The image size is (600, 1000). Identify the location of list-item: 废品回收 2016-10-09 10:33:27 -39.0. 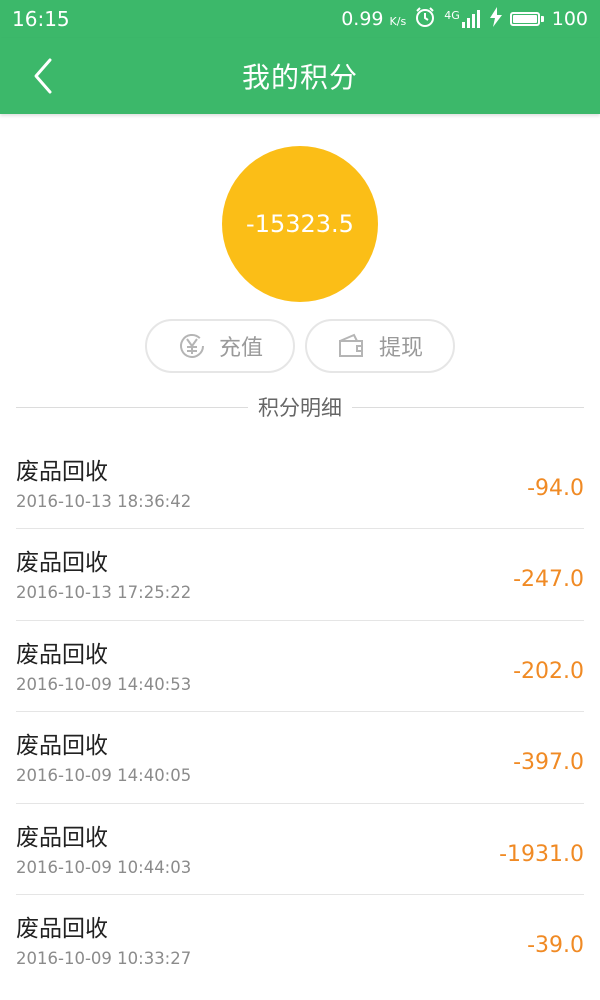
(300, 940).